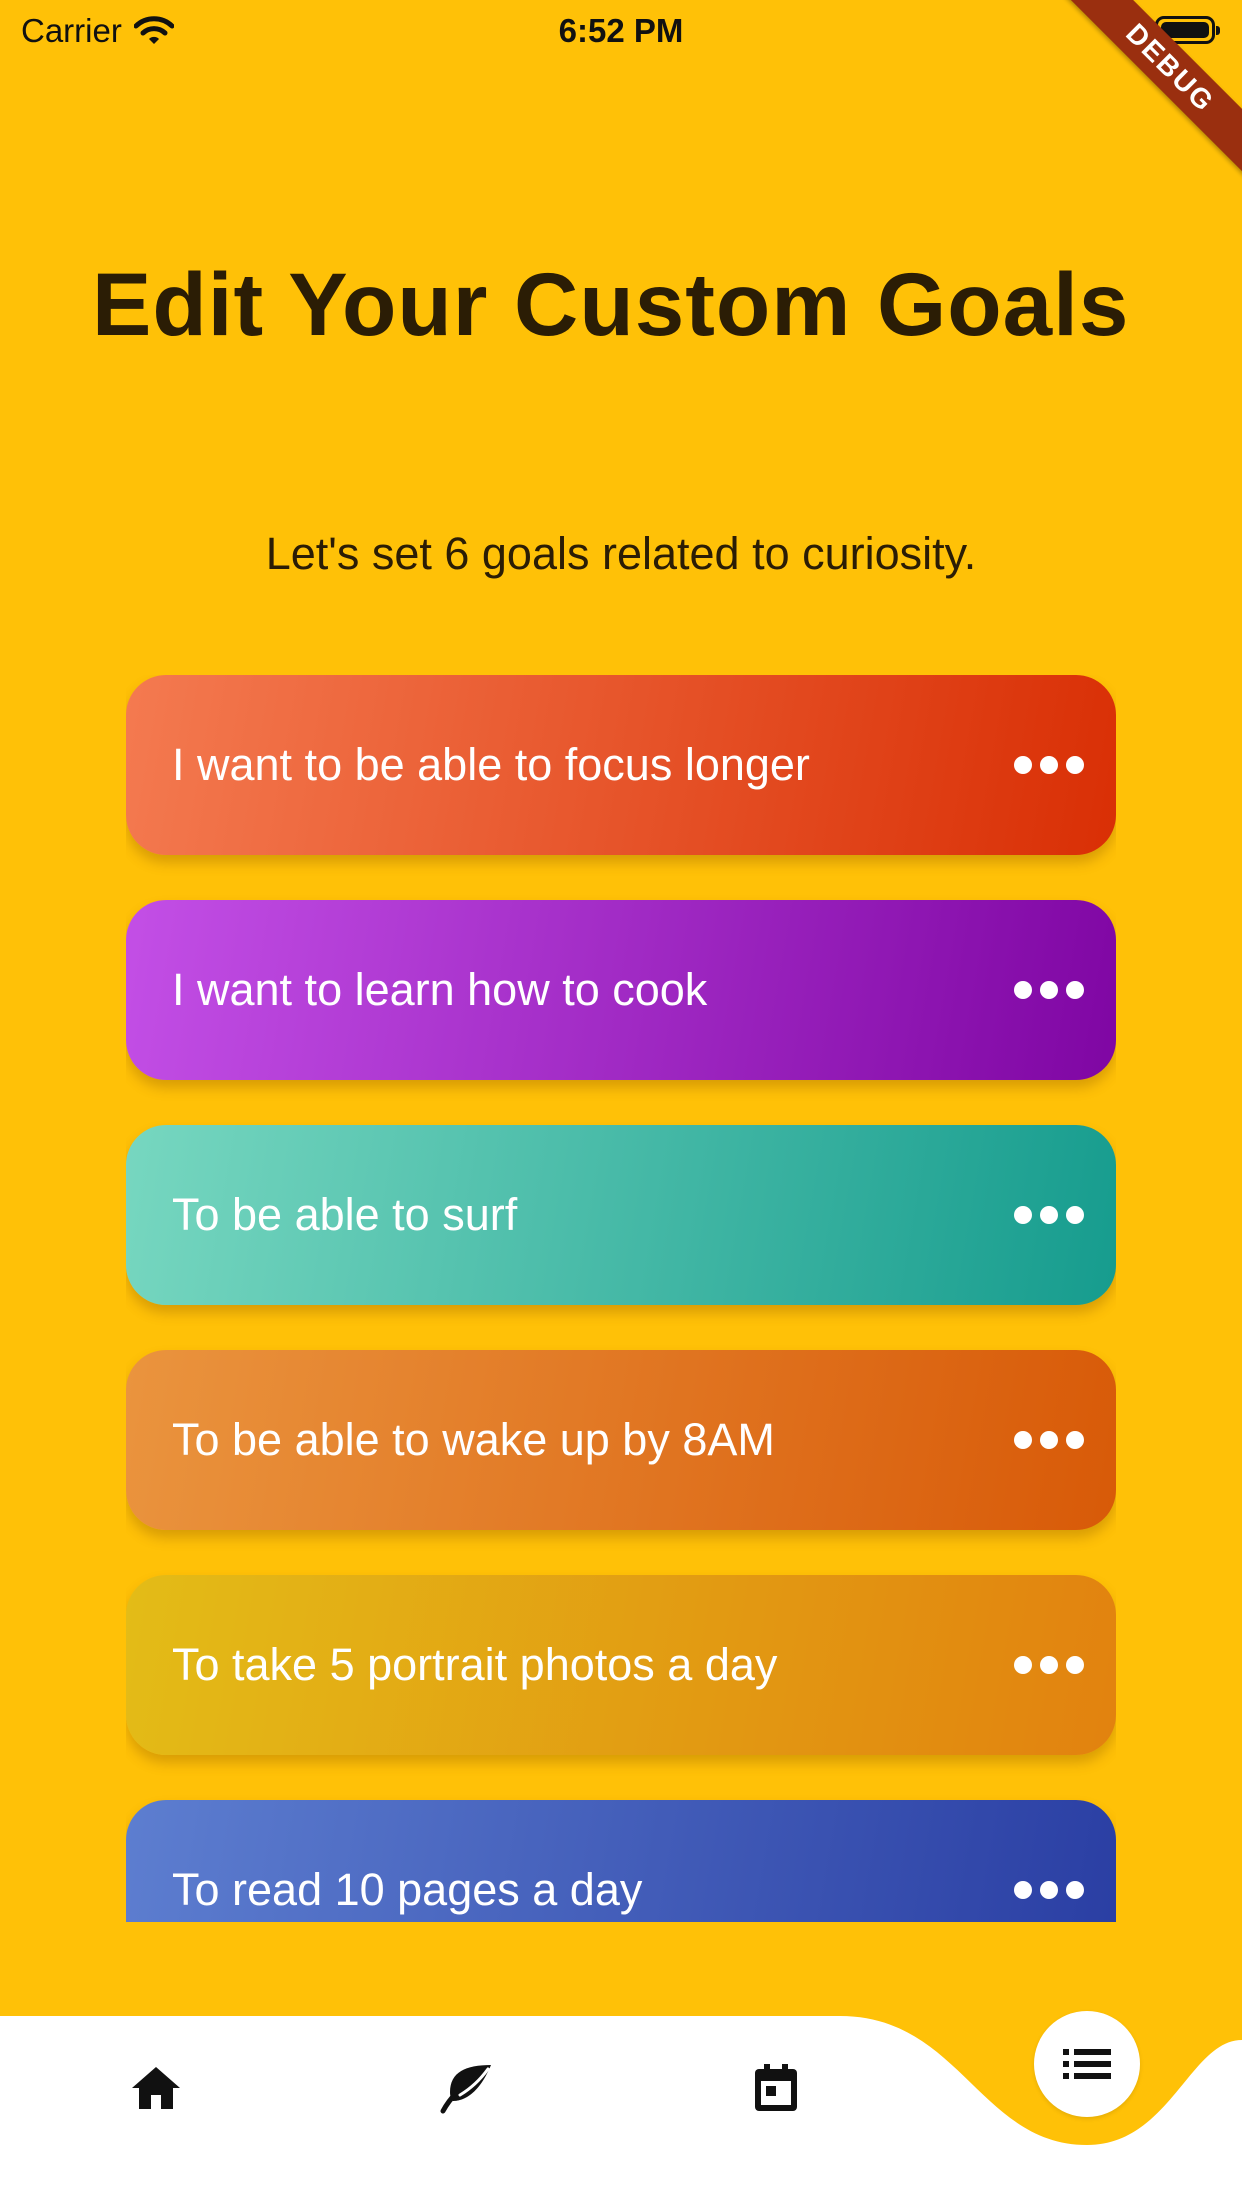 This screenshot has width=1242, height=2208. I want to click on goal-card: To read 10 pages a day, so click(621, 1861).